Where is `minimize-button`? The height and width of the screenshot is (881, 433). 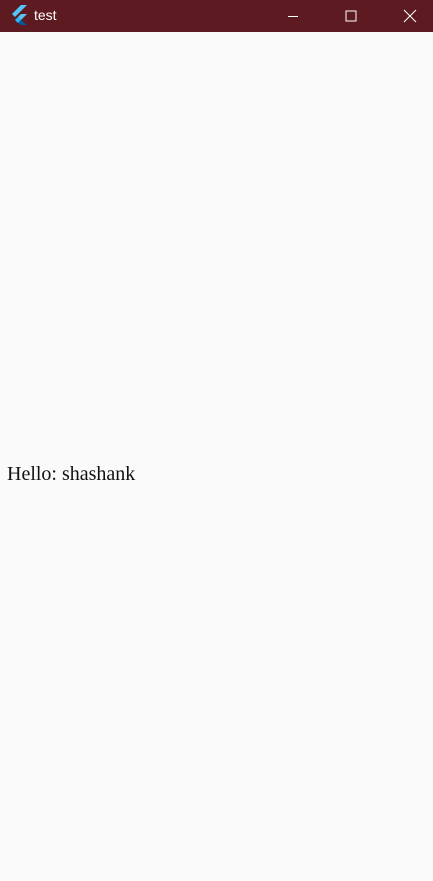 minimize-button is located at coordinates (293, 16).